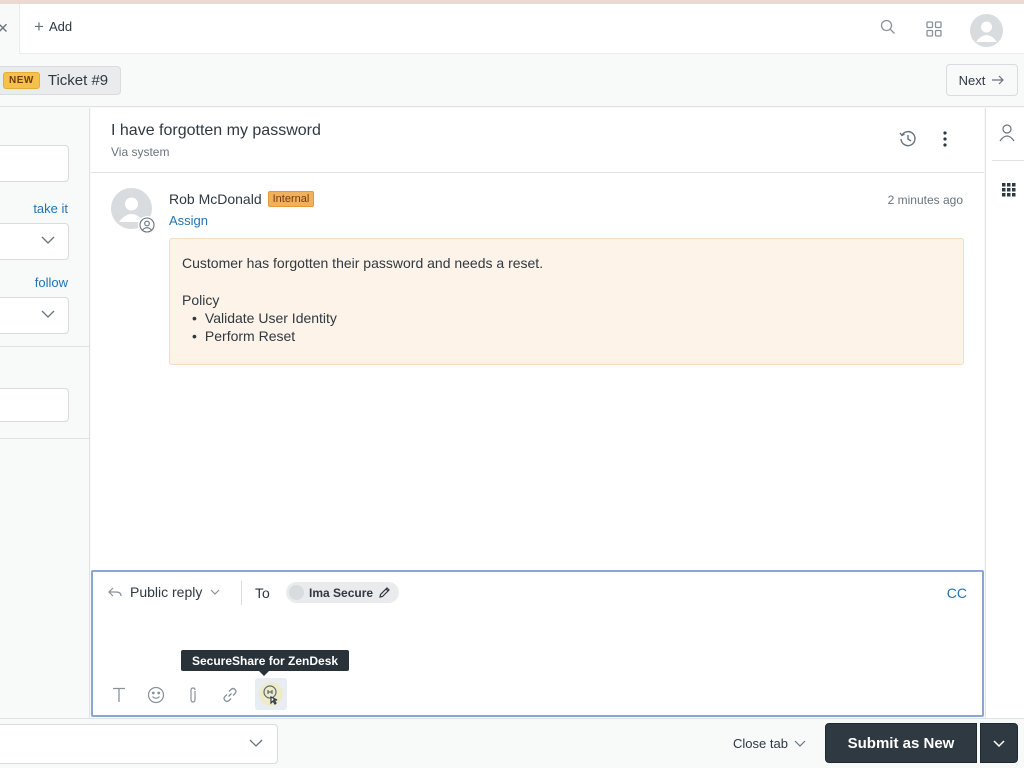 The height and width of the screenshot is (768, 1024). Describe the element at coordinates (34, 241) in the screenshot. I see `assignee-select` at that location.